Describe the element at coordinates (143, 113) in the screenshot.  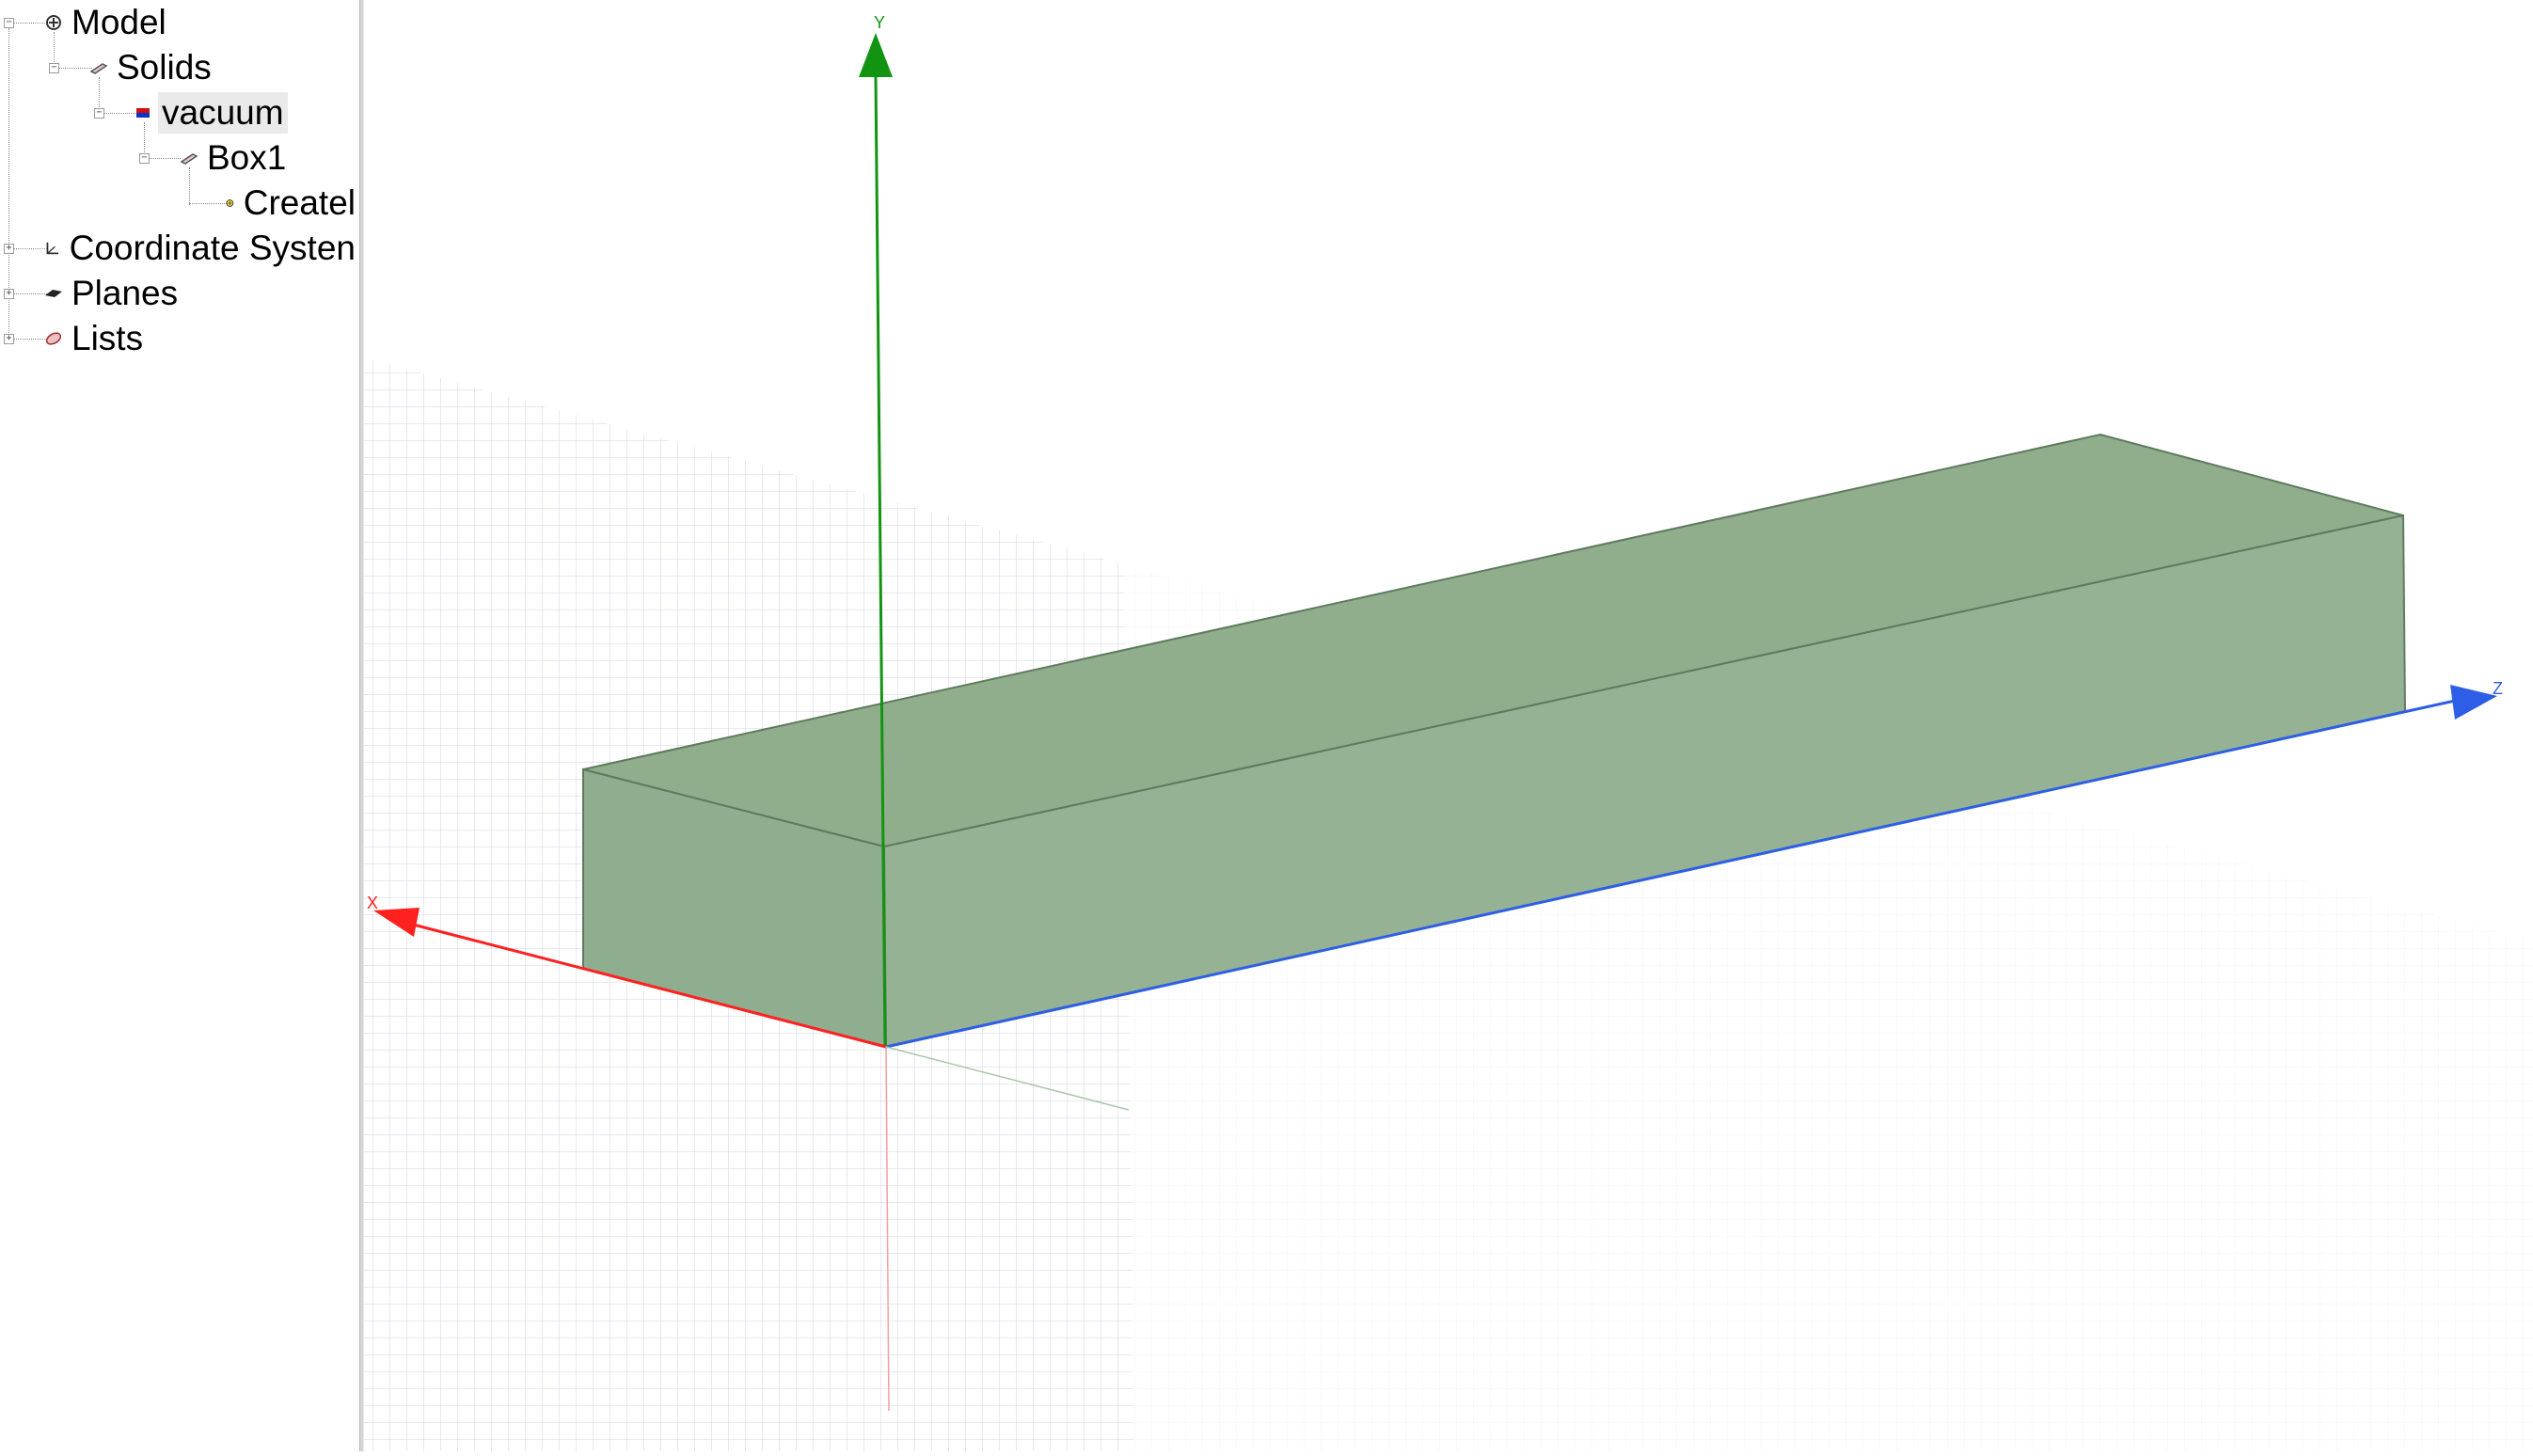
I see `material-icon` at that location.